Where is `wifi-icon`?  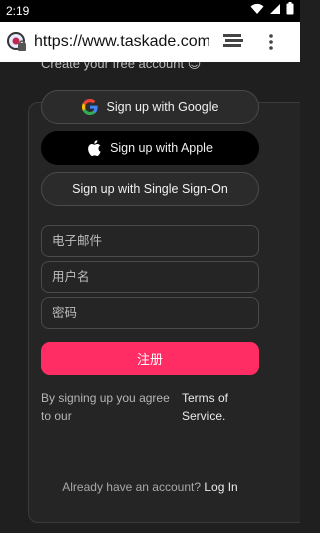 wifi-icon is located at coordinates (257, 11).